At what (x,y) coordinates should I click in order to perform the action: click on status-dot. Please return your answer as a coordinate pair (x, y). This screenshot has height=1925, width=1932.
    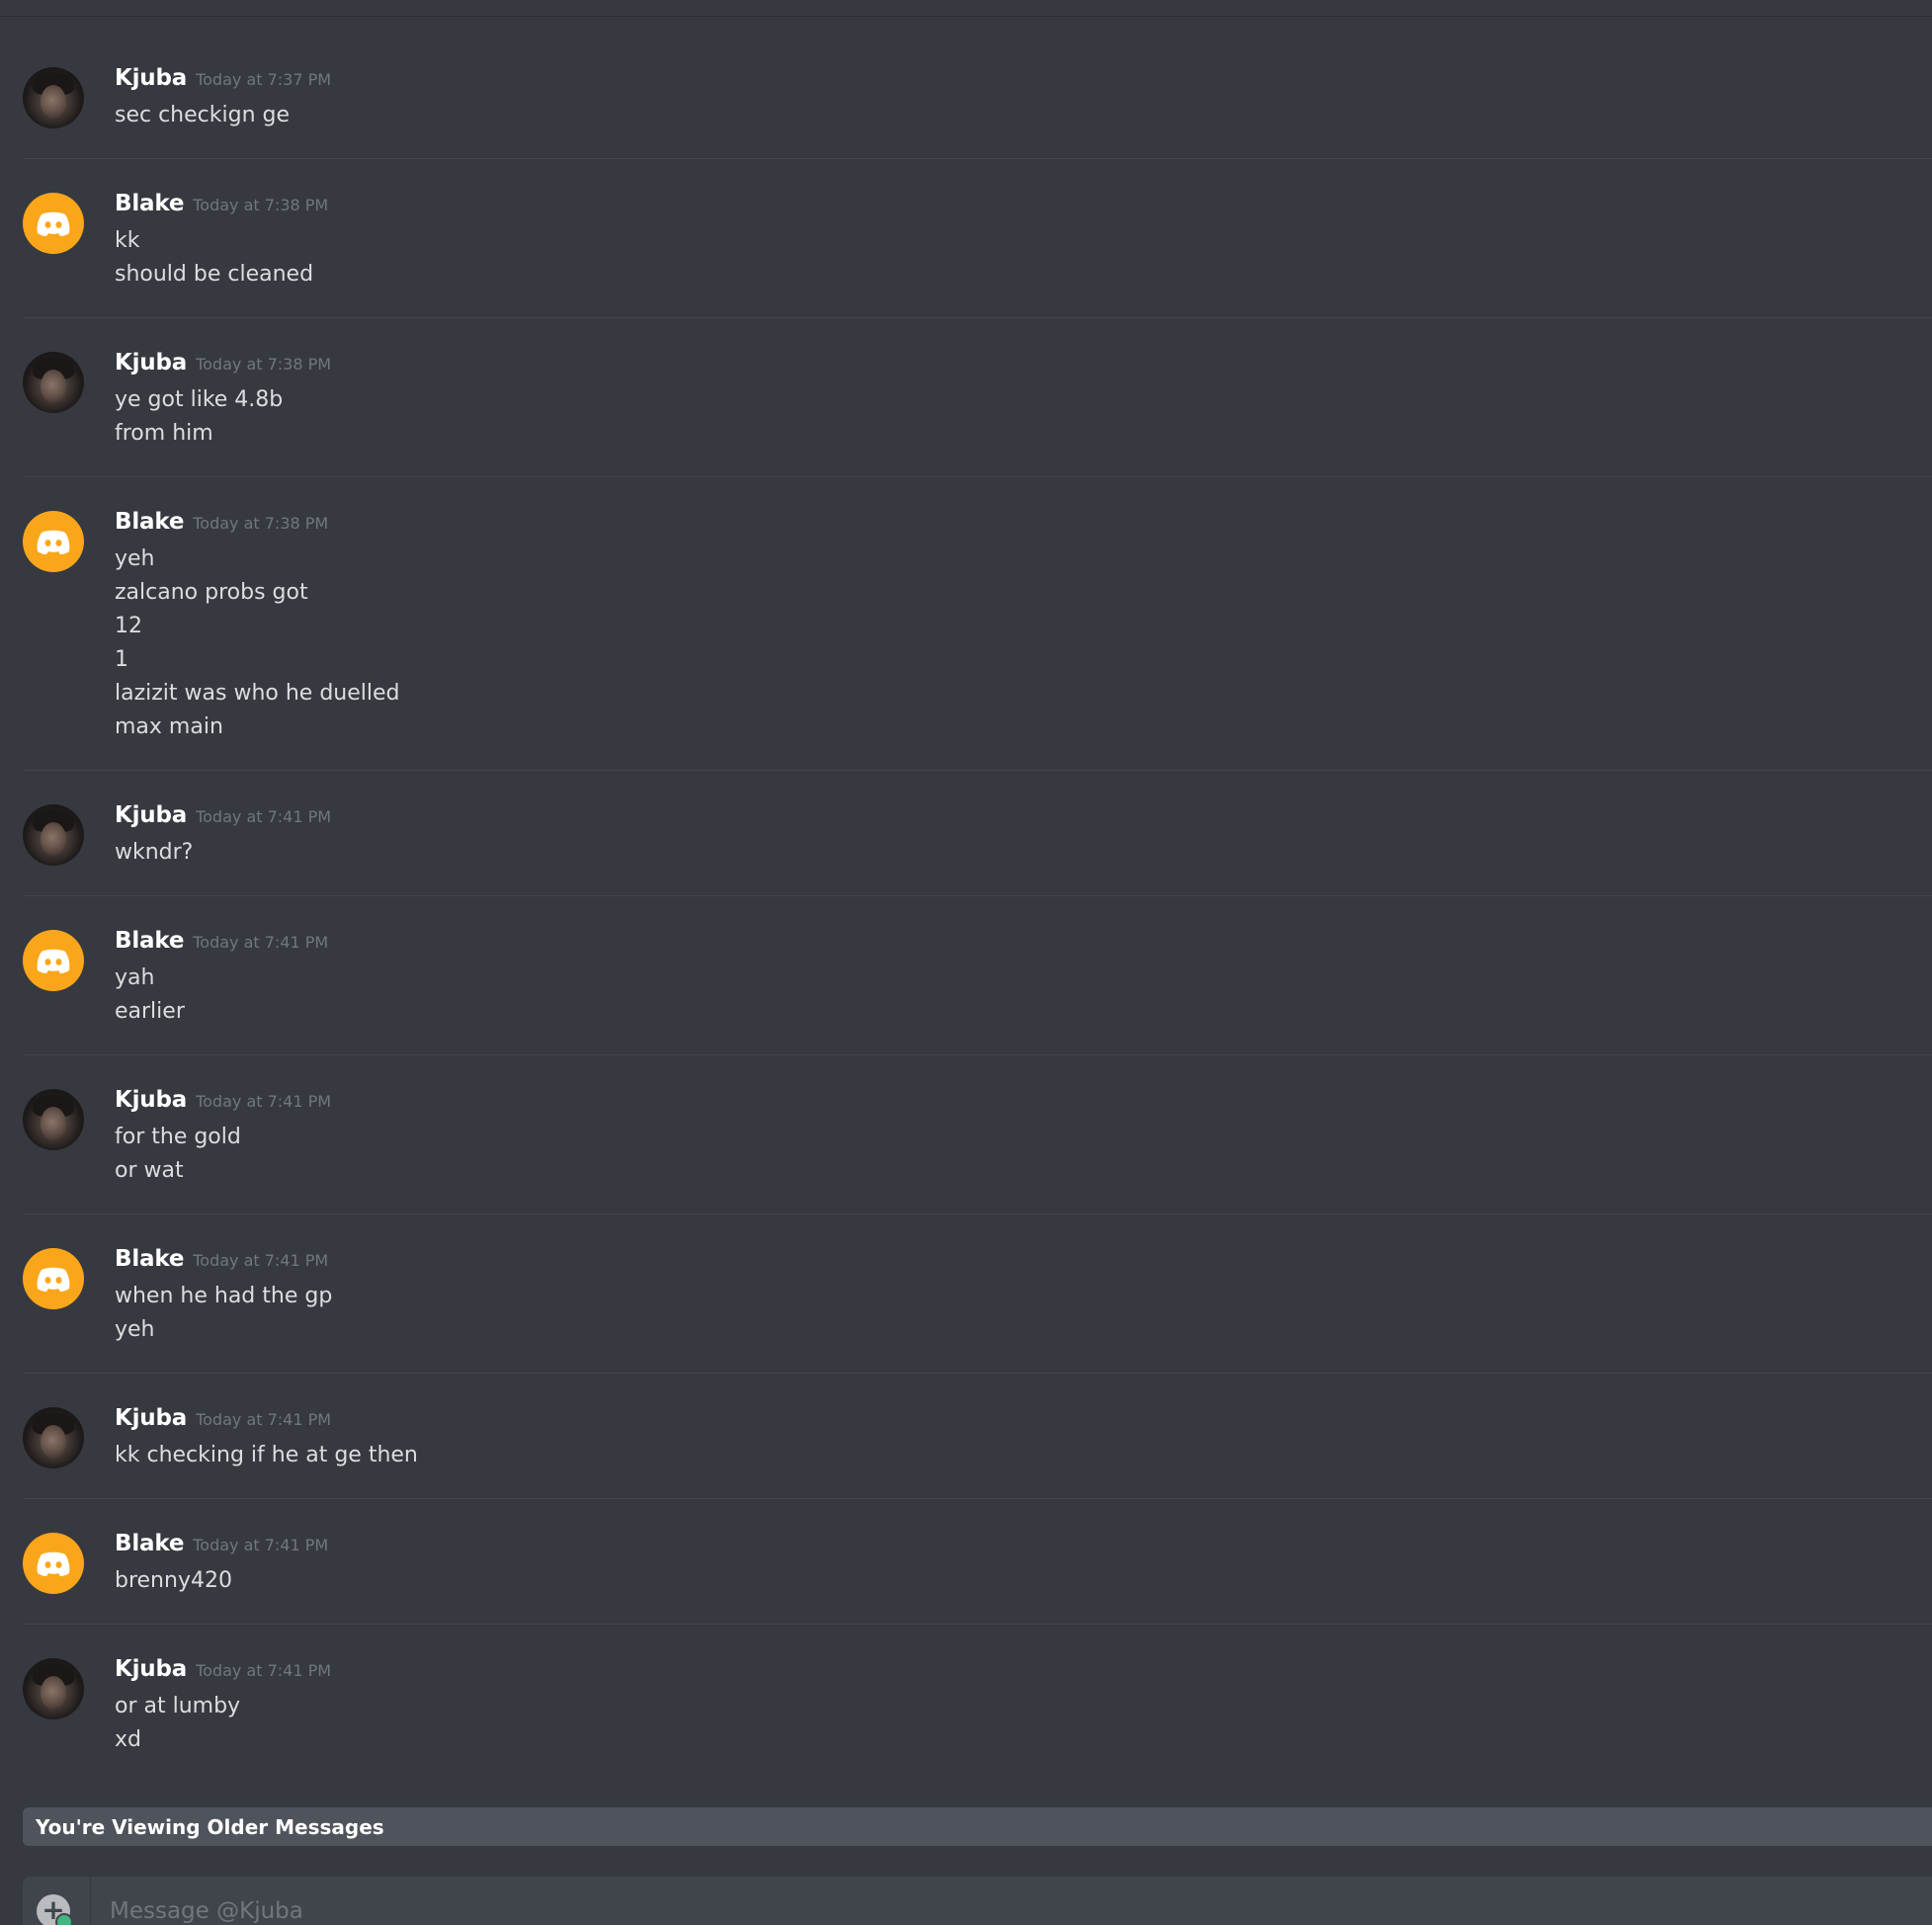
    Looking at the image, I should click on (64, 1919).